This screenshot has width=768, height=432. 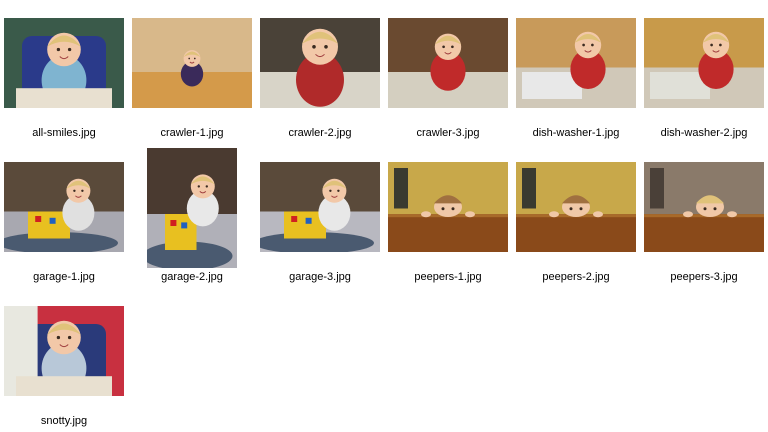 What do you see at coordinates (701, 133) in the screenshot?
I see `thumbnail-caption: dish-washer-2.jpg` at bounding box center [701, 133].